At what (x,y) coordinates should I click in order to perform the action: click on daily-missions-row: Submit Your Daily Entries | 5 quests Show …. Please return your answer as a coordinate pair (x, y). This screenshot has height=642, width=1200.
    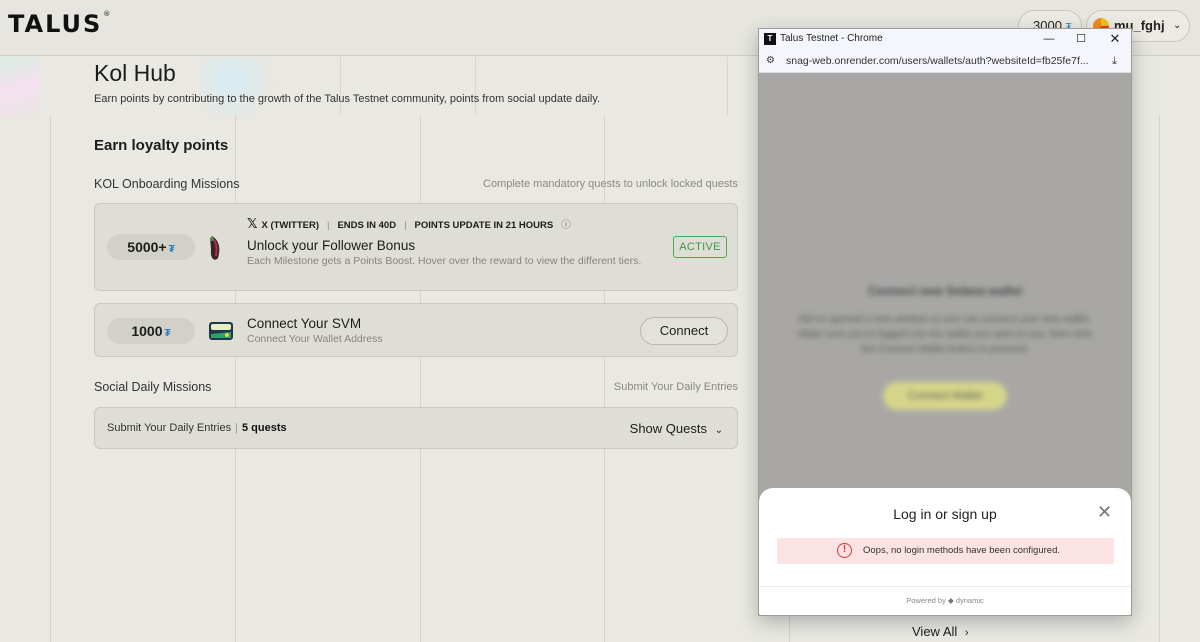
    Looking at the image, I should click on (416, 428).